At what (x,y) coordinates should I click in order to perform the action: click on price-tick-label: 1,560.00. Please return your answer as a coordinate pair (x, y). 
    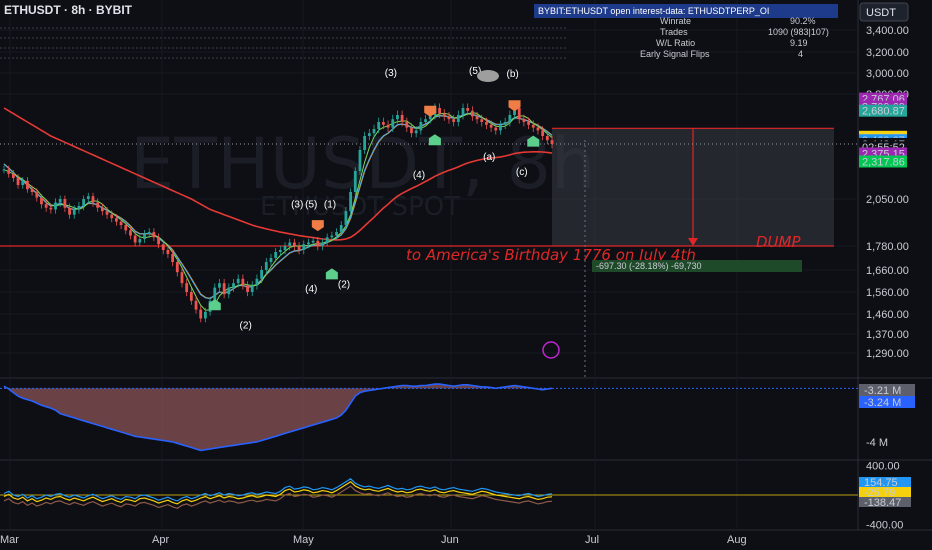
    Looking at the image, I should click on (887, 293).